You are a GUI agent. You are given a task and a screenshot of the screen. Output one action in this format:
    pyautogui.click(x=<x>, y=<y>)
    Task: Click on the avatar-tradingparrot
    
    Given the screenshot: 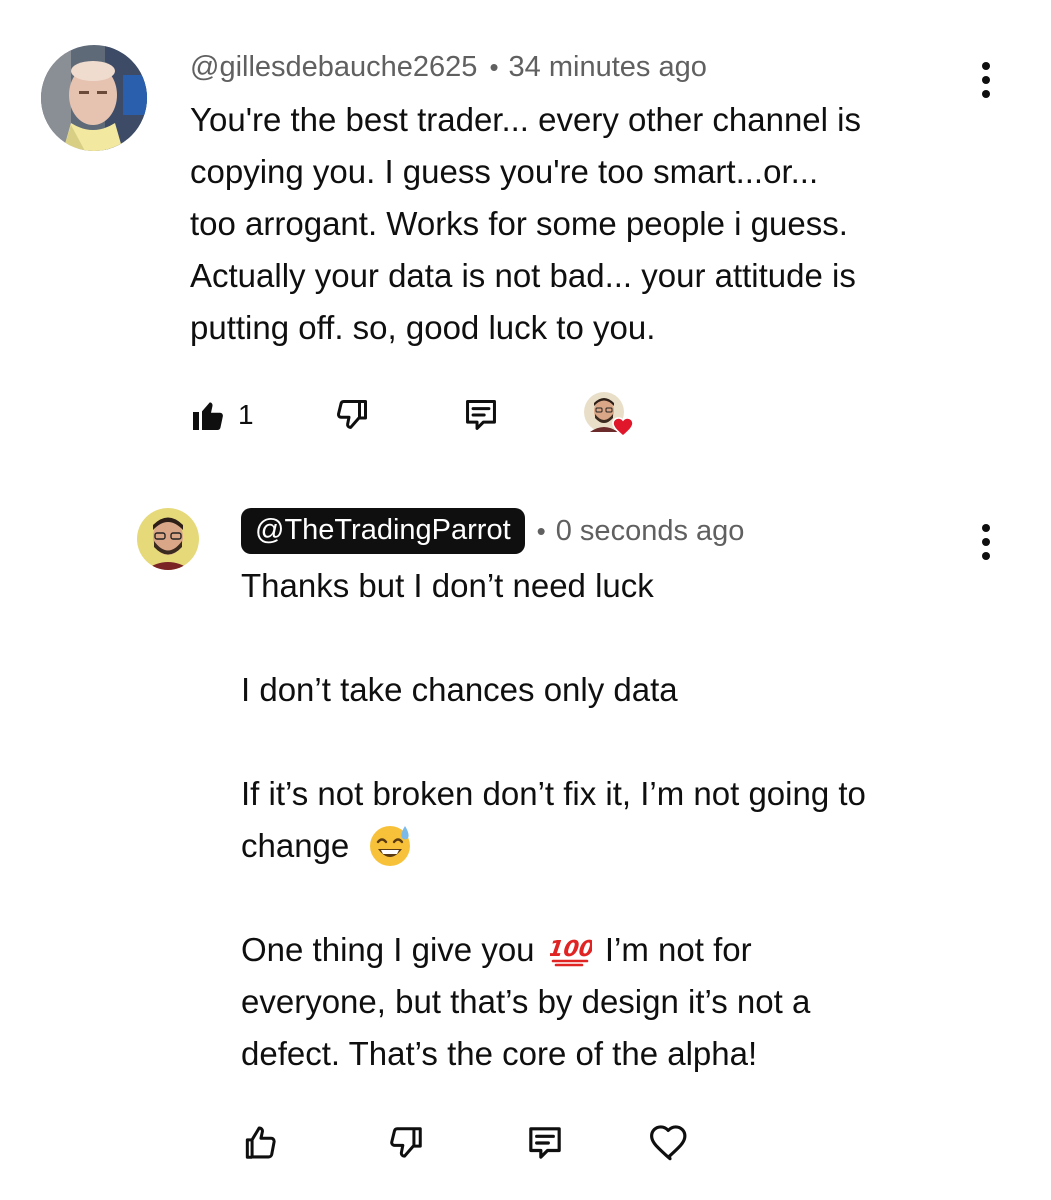 What is the action you would take?
    pyautogui.click(x=168, y=539)
    